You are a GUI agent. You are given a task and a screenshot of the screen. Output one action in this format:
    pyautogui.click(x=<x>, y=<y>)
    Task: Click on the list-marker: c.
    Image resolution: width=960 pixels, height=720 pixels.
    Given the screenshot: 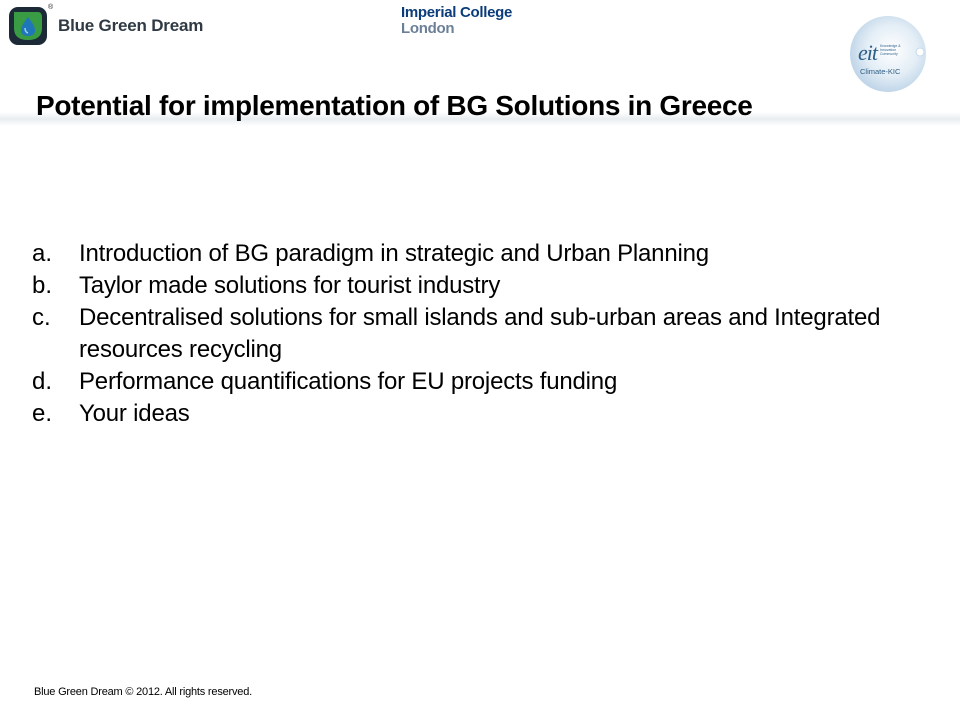 What is the action you would take?
    pyautogui.click(x=41, y=317)
    